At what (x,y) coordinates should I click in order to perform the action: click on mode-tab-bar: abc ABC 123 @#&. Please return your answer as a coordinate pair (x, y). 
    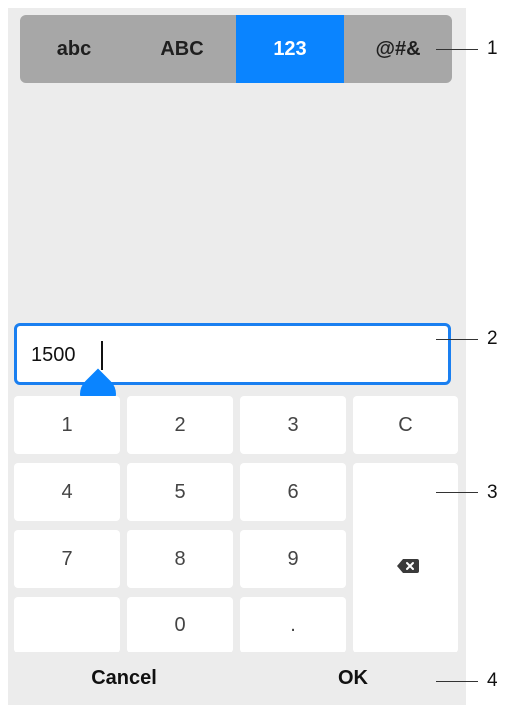
    Looking at the image, I should click on (236, 49).